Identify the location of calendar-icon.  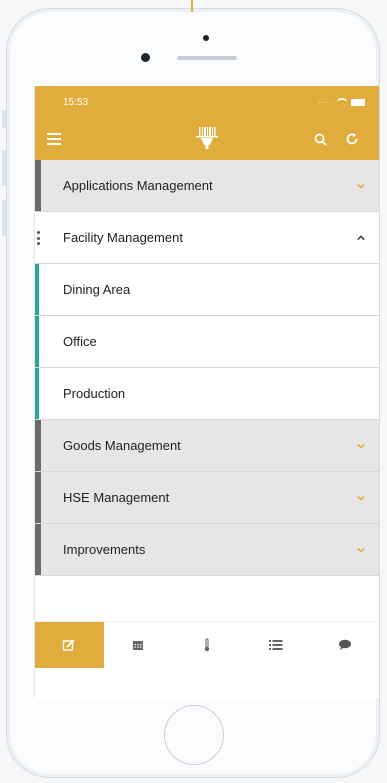
(138, 645).